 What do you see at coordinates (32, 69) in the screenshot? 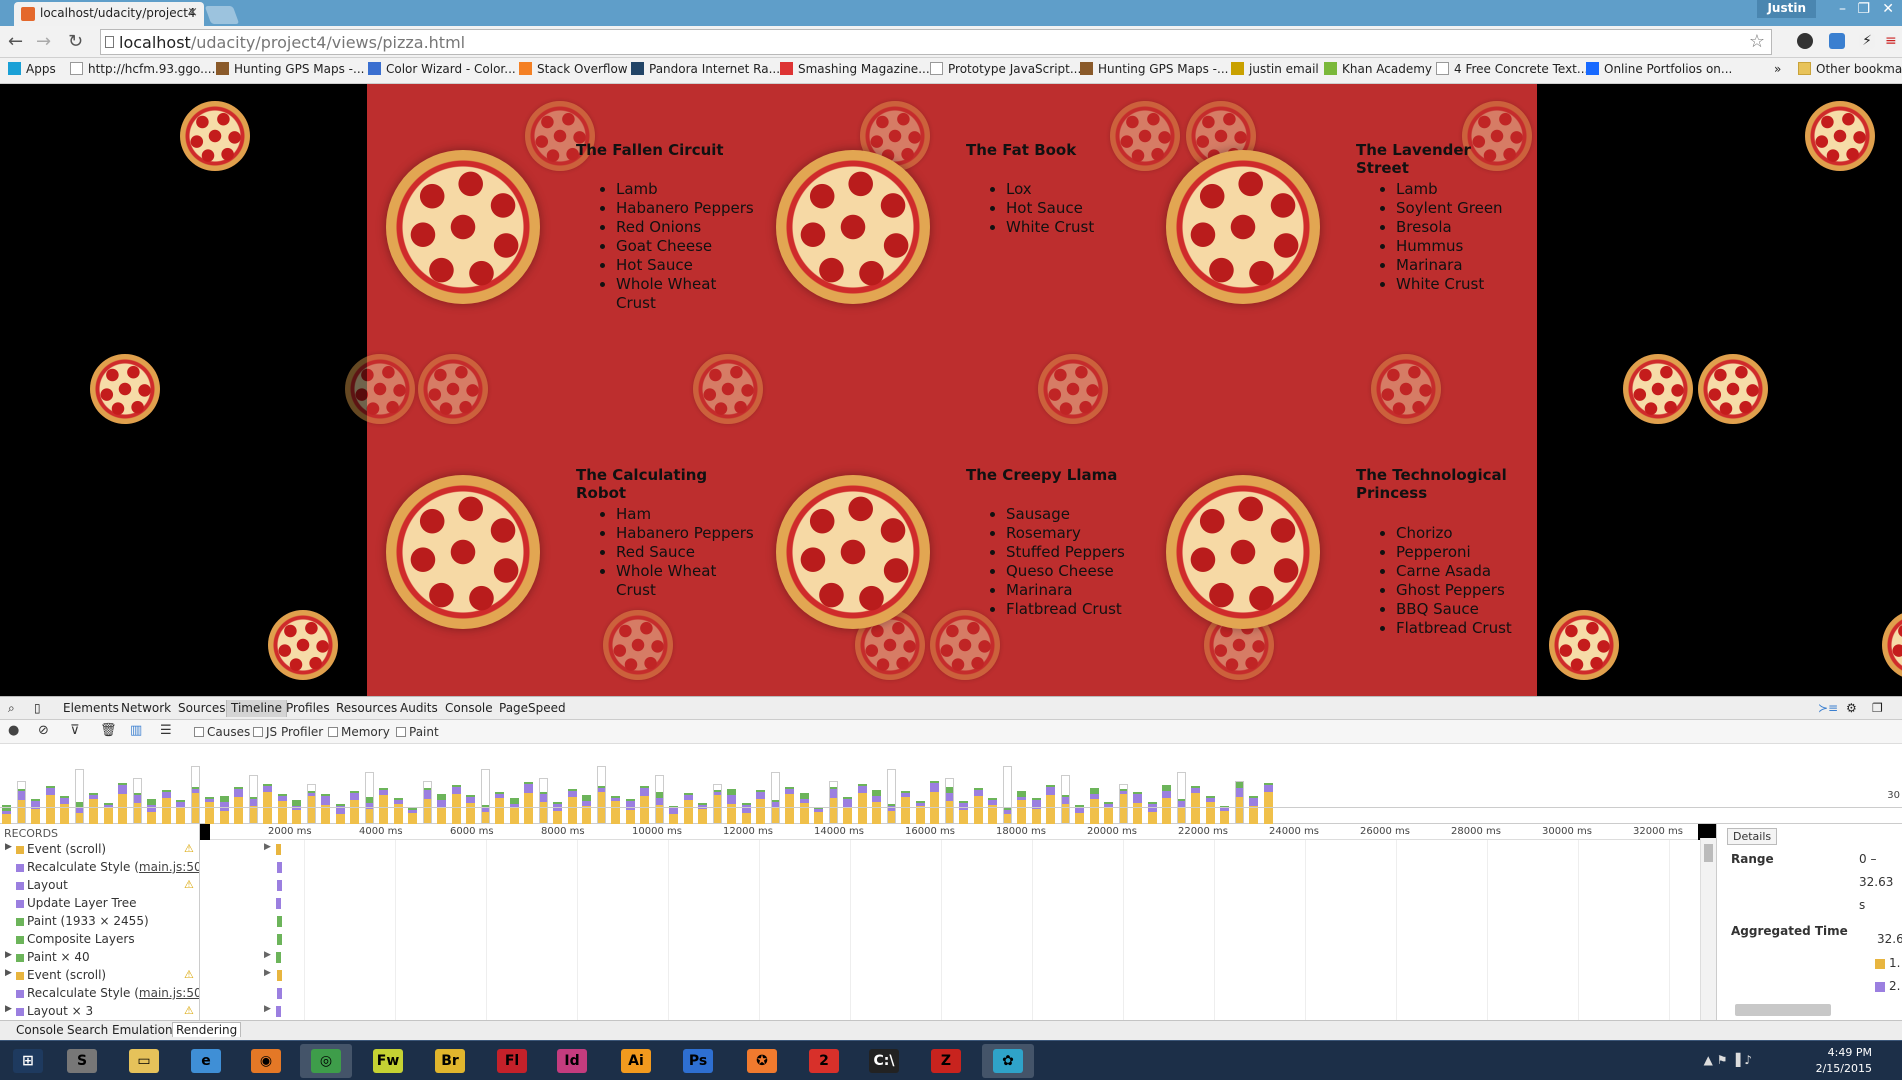
I see `bookmark-apps: Apps` at bounding box center [32, 69].